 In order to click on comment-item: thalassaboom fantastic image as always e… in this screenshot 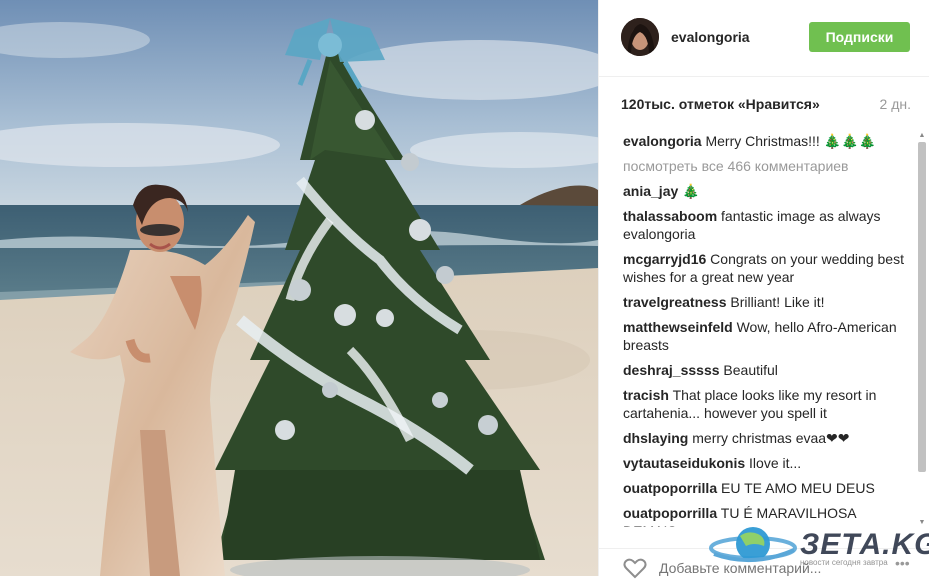, I will do `click(765, 225)`.